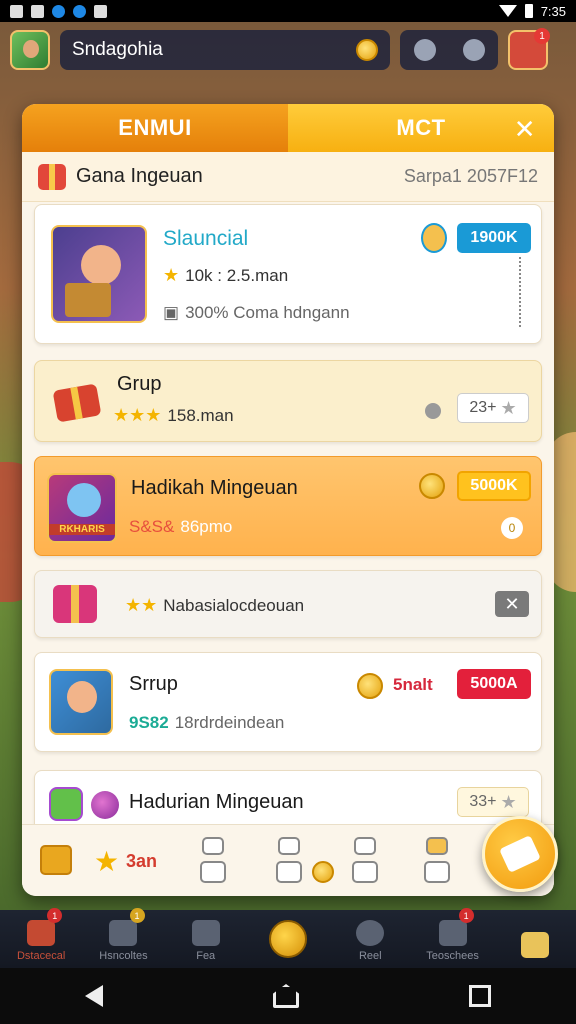 Image resolution: width=576 pixels, height=1024 pixels. I want to click on item-meta: S&S& 86pmo, so click(180, 527).